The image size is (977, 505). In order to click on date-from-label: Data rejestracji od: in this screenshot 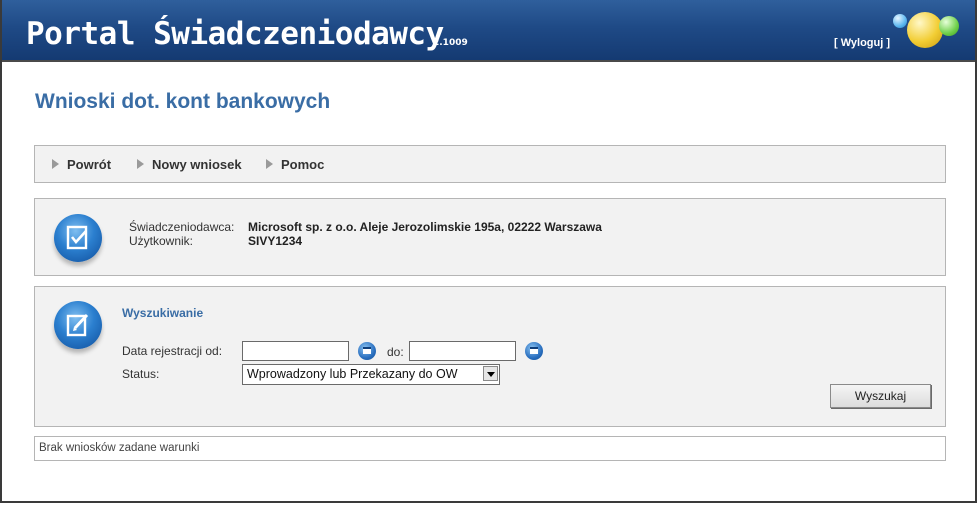, I will do `click(172, 351)`.